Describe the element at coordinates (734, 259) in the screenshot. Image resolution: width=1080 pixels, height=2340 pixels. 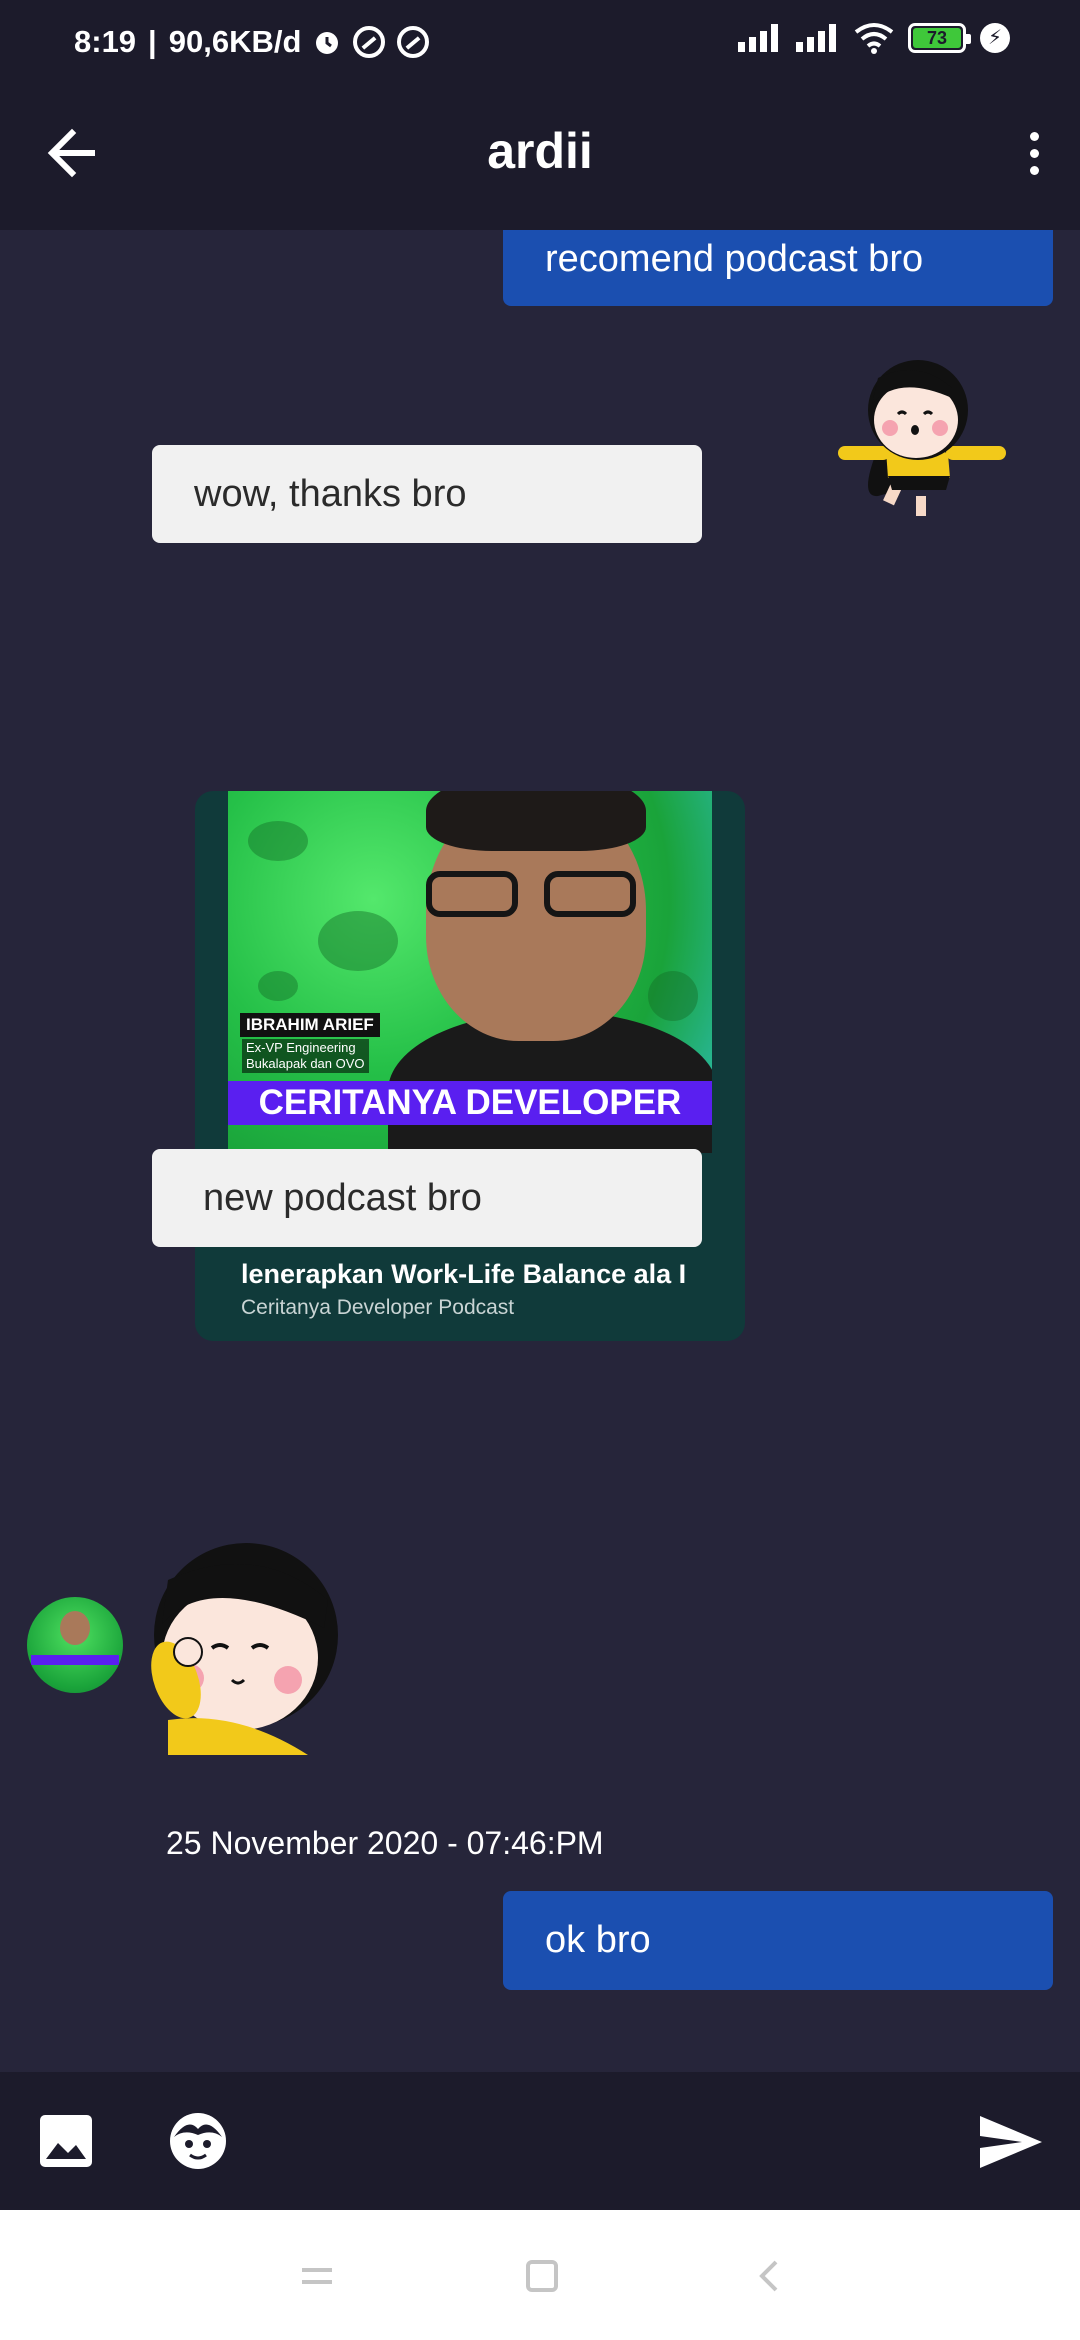
I see `message-text: recomend podcast bro` at that location.